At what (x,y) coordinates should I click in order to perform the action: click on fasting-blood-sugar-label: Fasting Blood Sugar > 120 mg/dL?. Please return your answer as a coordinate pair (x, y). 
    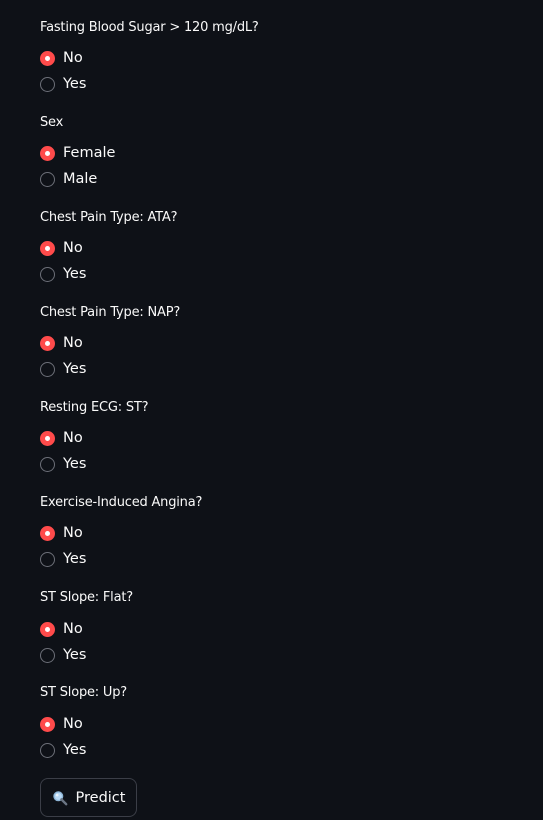
    Looking at the image, I should click on (149, 27).